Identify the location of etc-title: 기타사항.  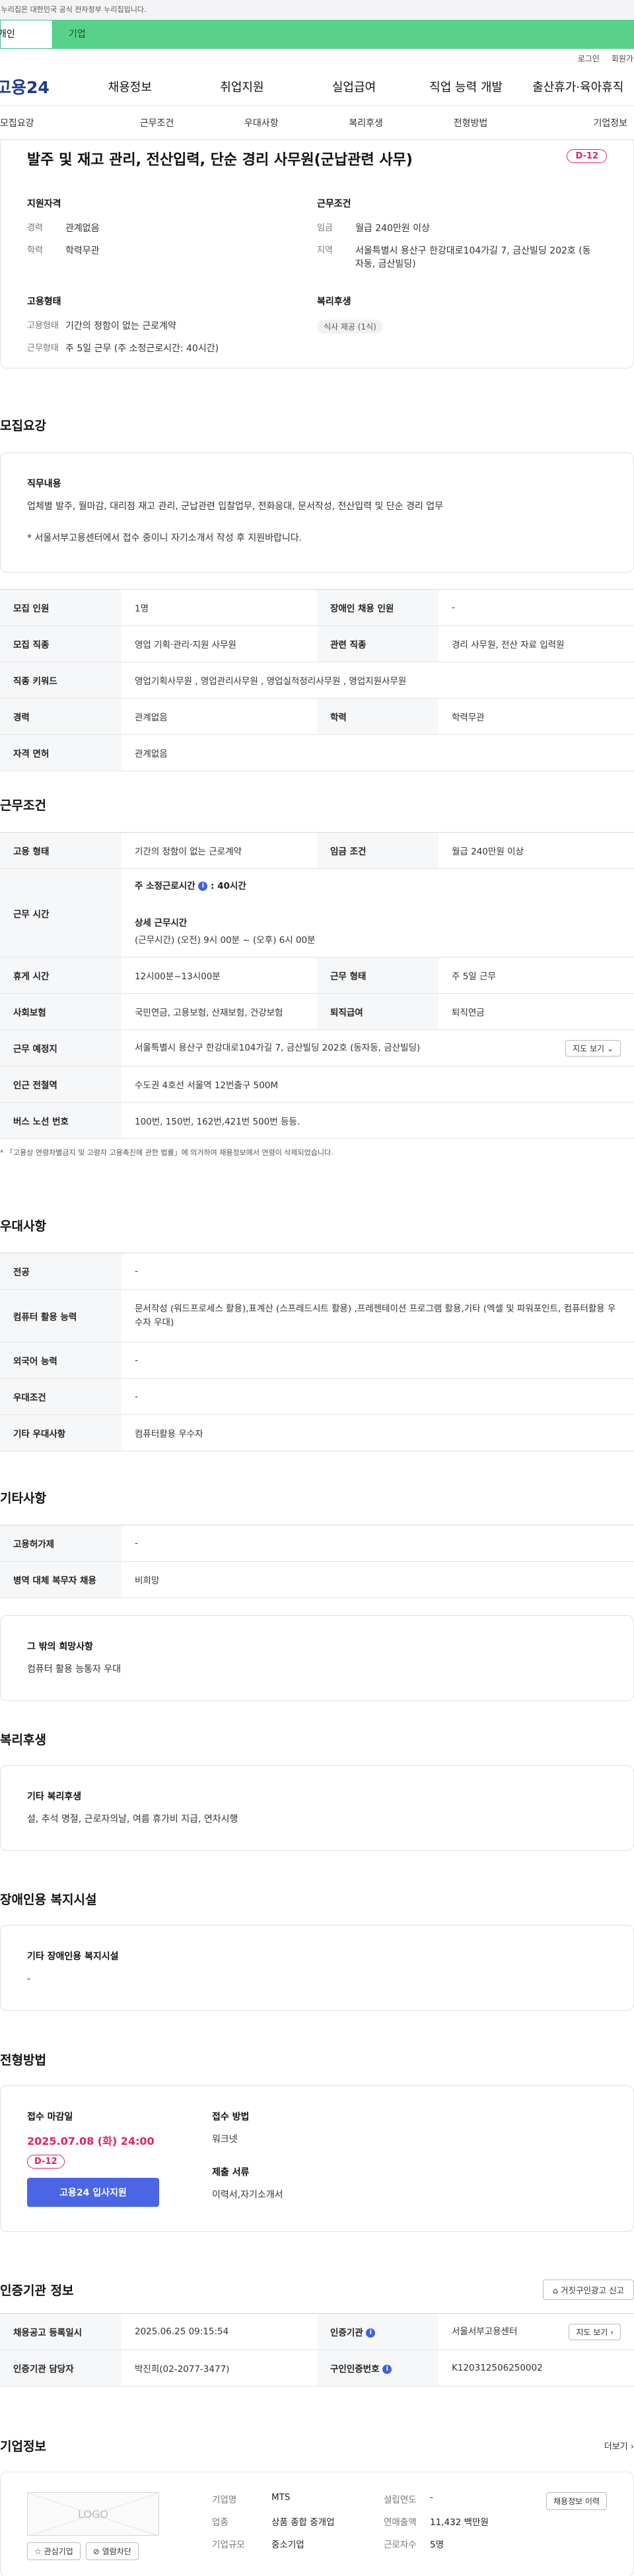
(23, 1498).